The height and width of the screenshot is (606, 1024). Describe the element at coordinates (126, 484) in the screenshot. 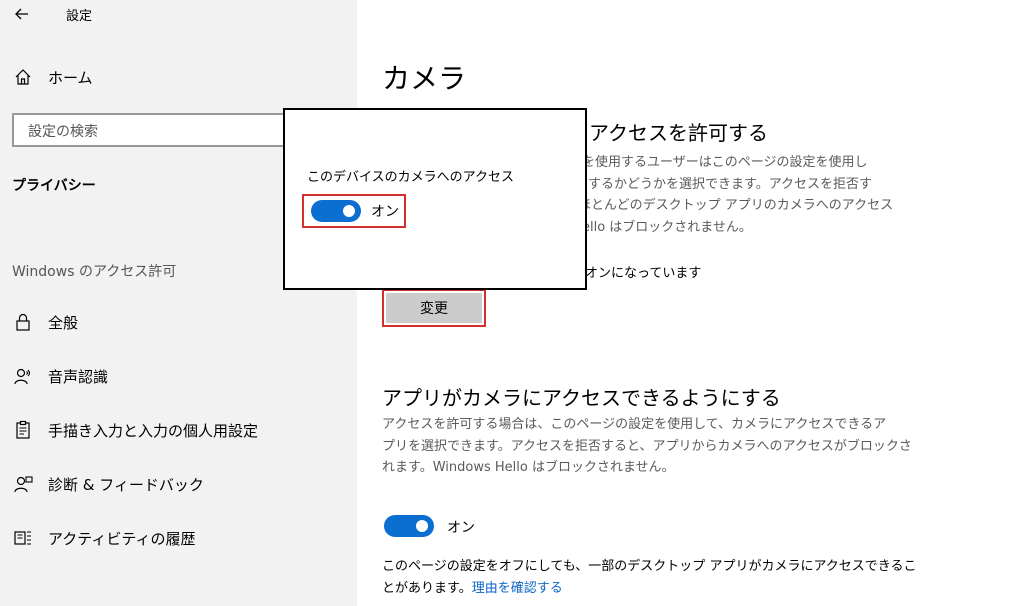

I see `sidebar-item-label: 診断 & フィードバック` at that location.